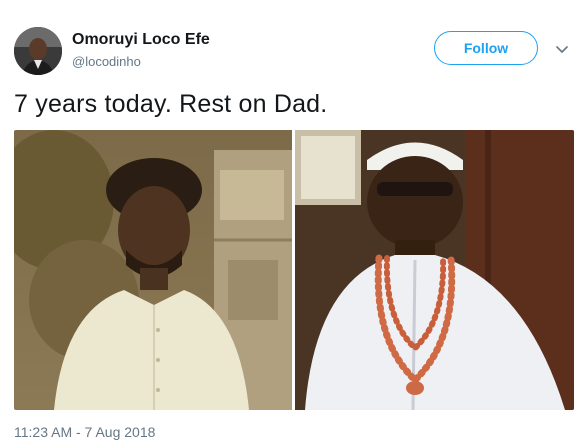 This screenshot has height=440, width=576. I want to click on avatar-photo, so click(38, 51).